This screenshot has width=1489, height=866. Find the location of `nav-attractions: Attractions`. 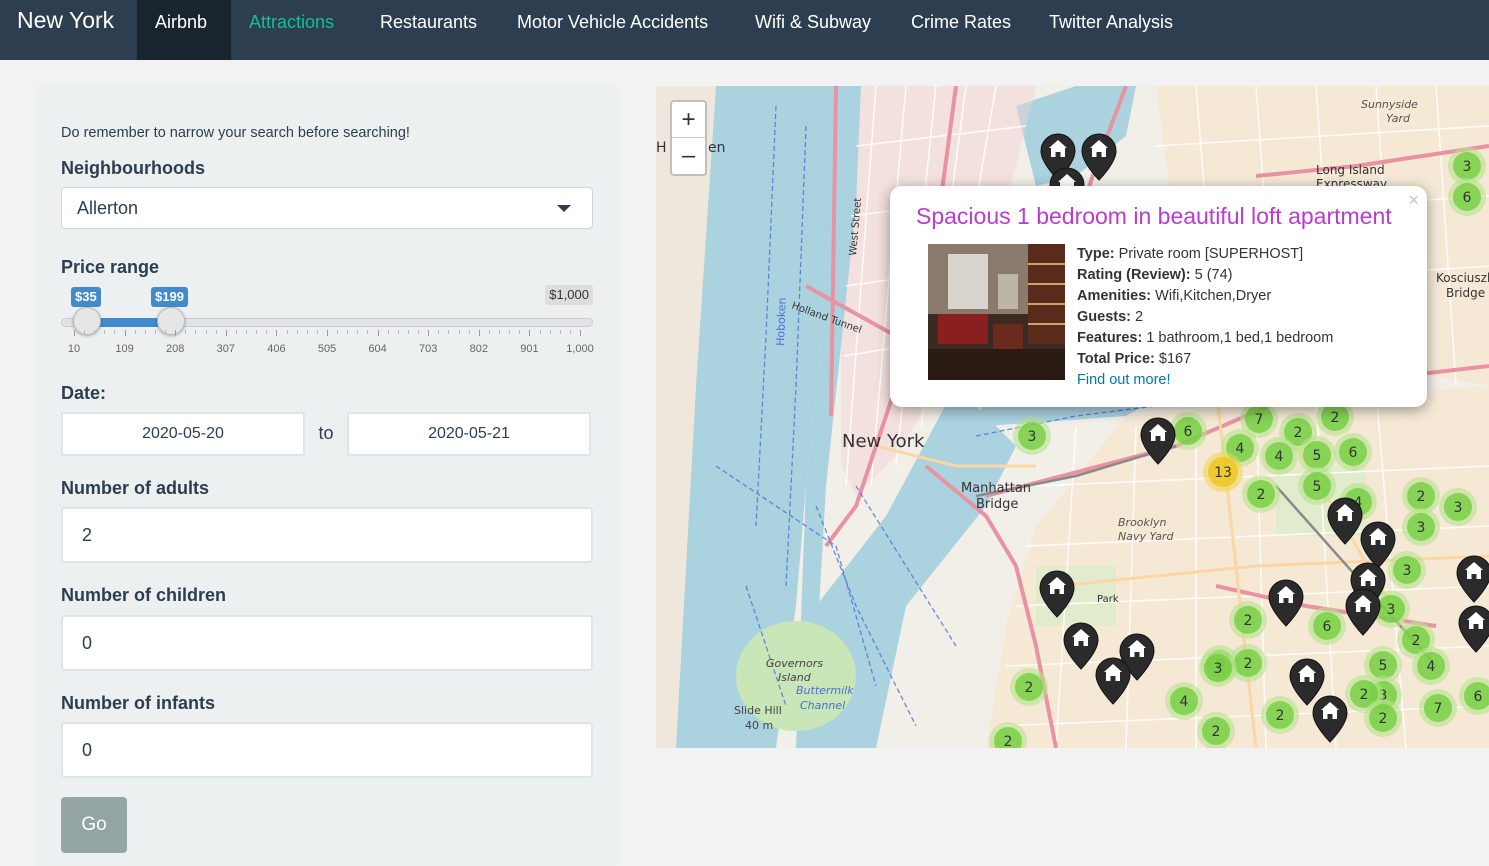

nav-attractions: Attractions is located at coordinates (291, 30).